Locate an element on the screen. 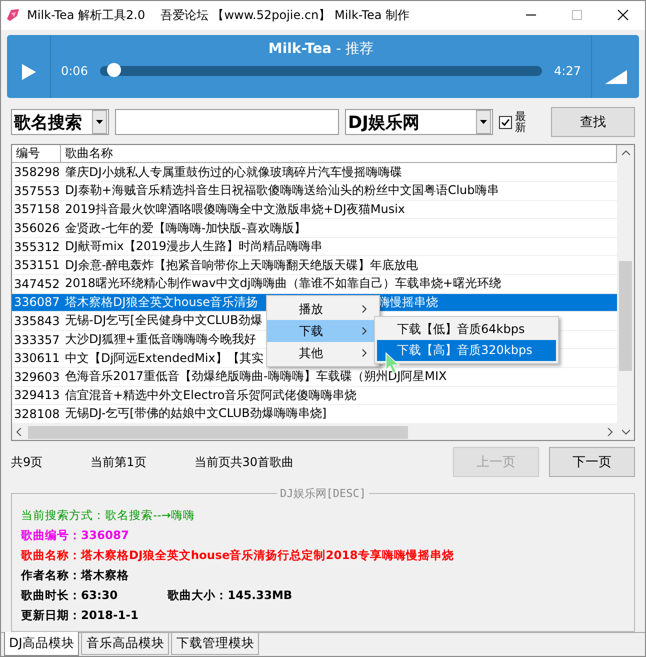 The width and height of the screenshot is (646, 657). table-cell-text: 357553 is located at coordinates (37, 191).